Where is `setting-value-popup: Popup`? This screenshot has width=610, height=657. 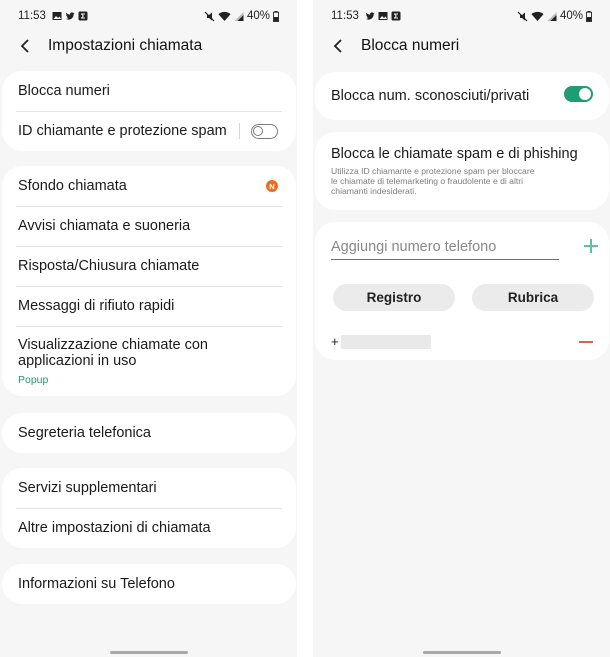 setting-value-popup: Popup is located at coordinates (33, 379).